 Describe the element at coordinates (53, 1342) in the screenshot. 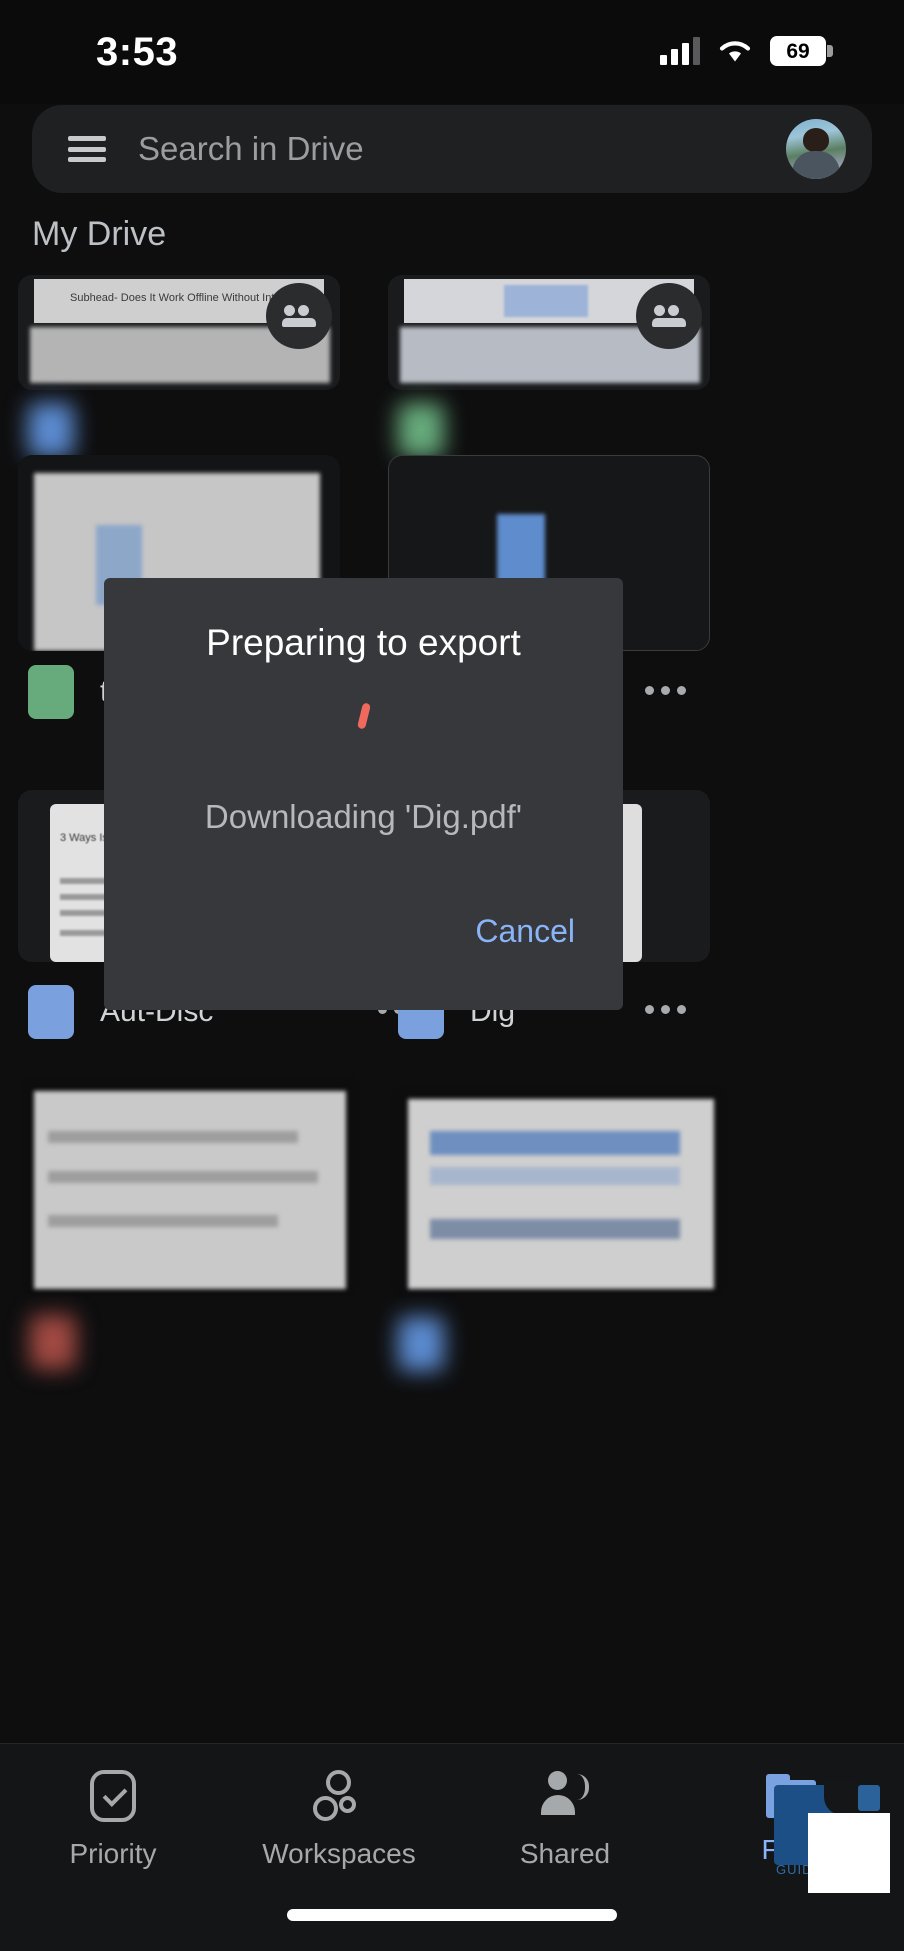

I see `pdf-icon` at that location.